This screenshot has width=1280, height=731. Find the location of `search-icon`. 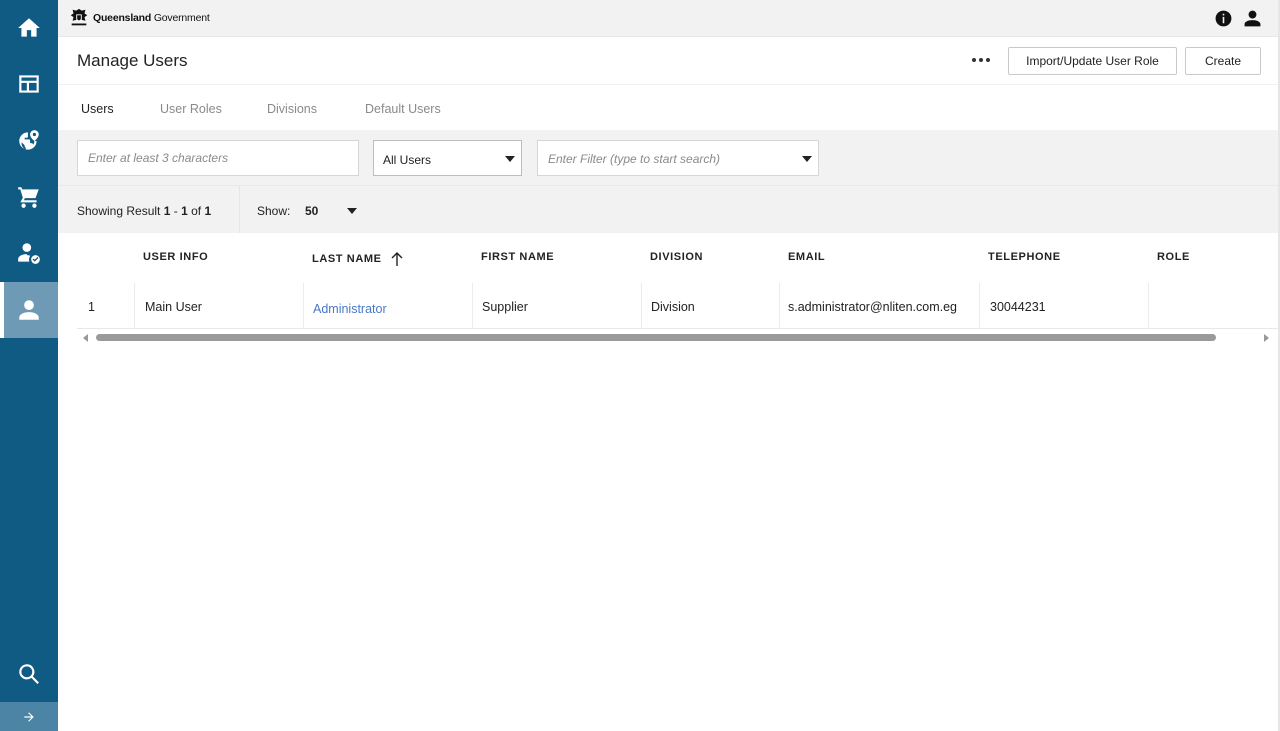

search-icon is located at coordinates (29, 674).